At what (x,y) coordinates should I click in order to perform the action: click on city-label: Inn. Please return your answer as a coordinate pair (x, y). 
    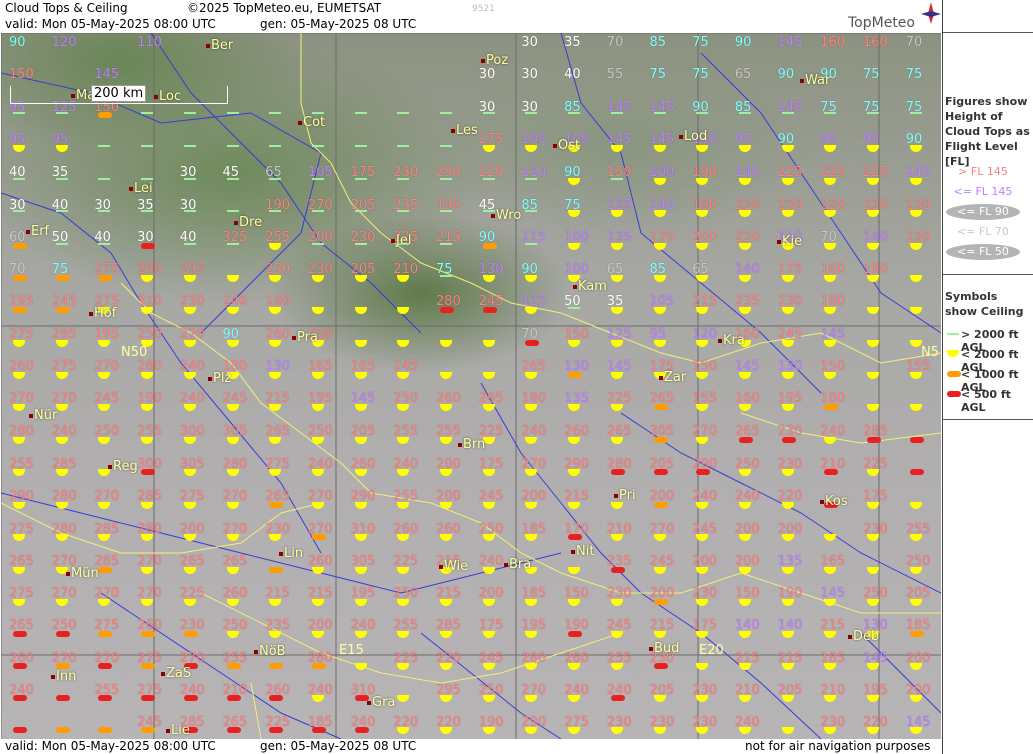
    Looking at the image, I should click on (66, 676).